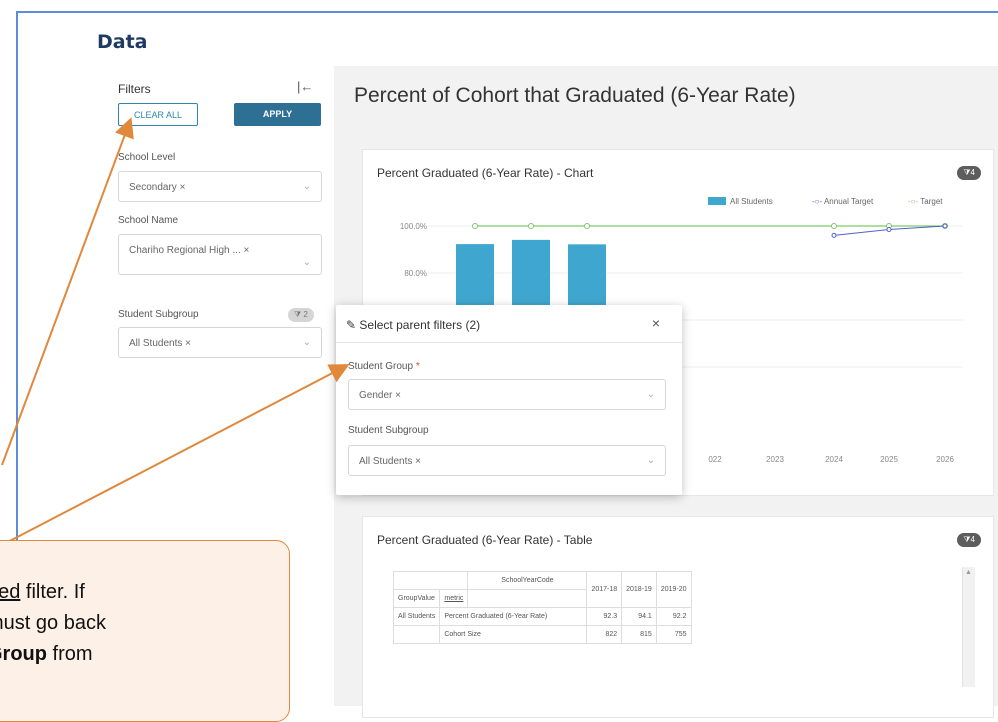  I want to click on callout-text-part: filter. If, so click(52, 592).